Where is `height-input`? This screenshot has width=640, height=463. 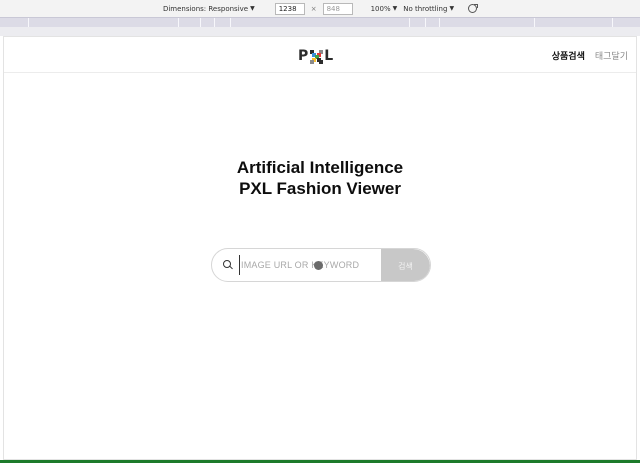
height-input is located at coordinates (337, 8).